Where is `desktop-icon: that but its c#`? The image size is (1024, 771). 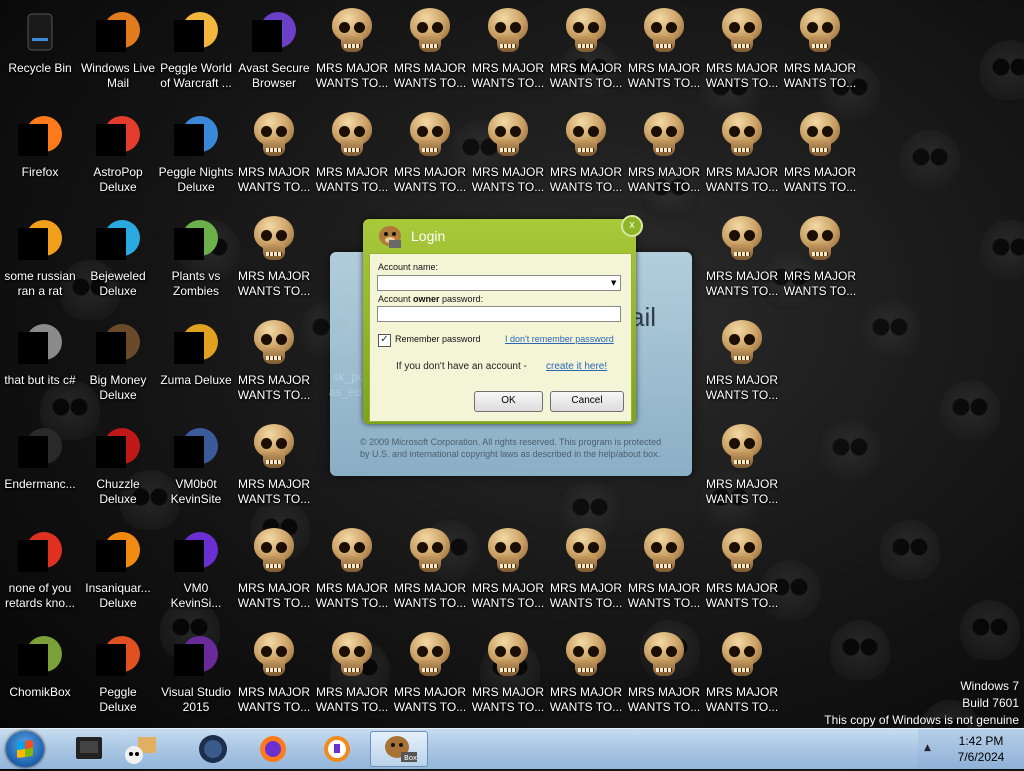 desktop-icon: that but its c# is located at coordinates (40, 364).